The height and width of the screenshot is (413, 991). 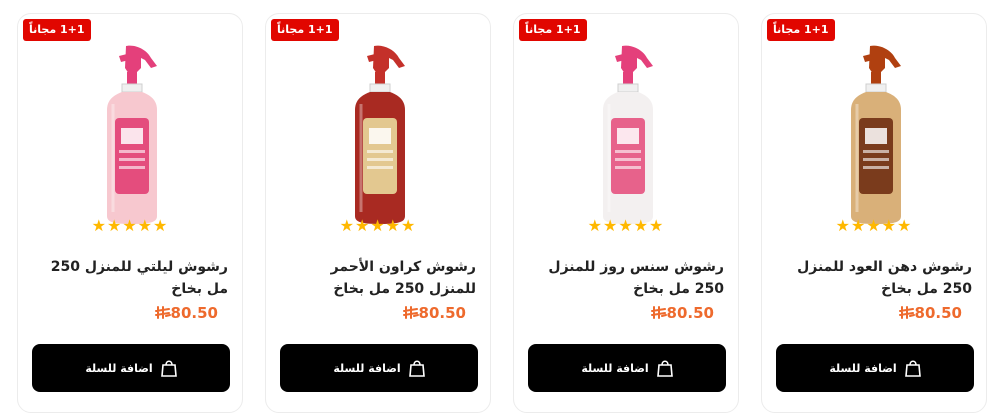 What do you see at coordinates (874, 278) in the screenshot?
I see `product-title: رشوش دهن العود للمنزل 250 مل بخاخ` at bounding box center [874, 278].